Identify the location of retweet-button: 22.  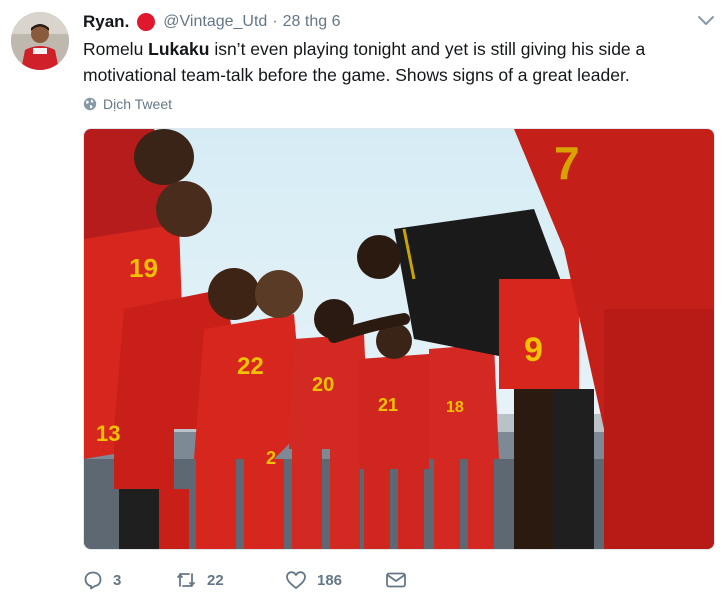
(230, 580).